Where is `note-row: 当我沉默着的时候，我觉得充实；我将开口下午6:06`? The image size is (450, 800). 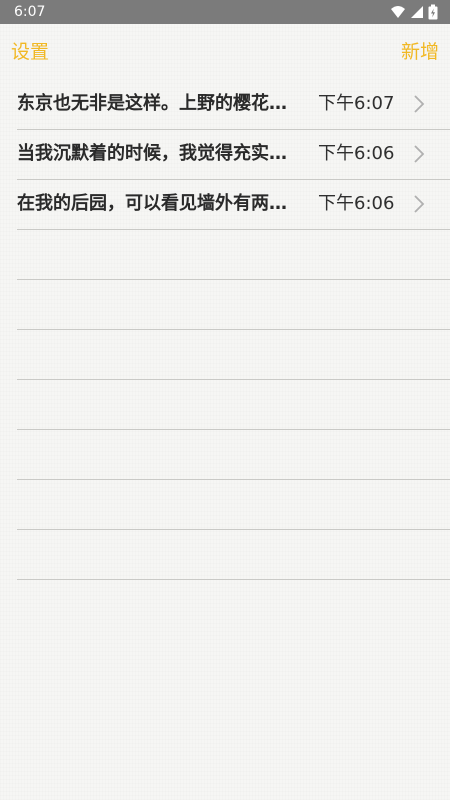 note-row: 当我沉默着的时候，我觉得充实；我将开口下午6:06 is located at coordinates (233, 155).